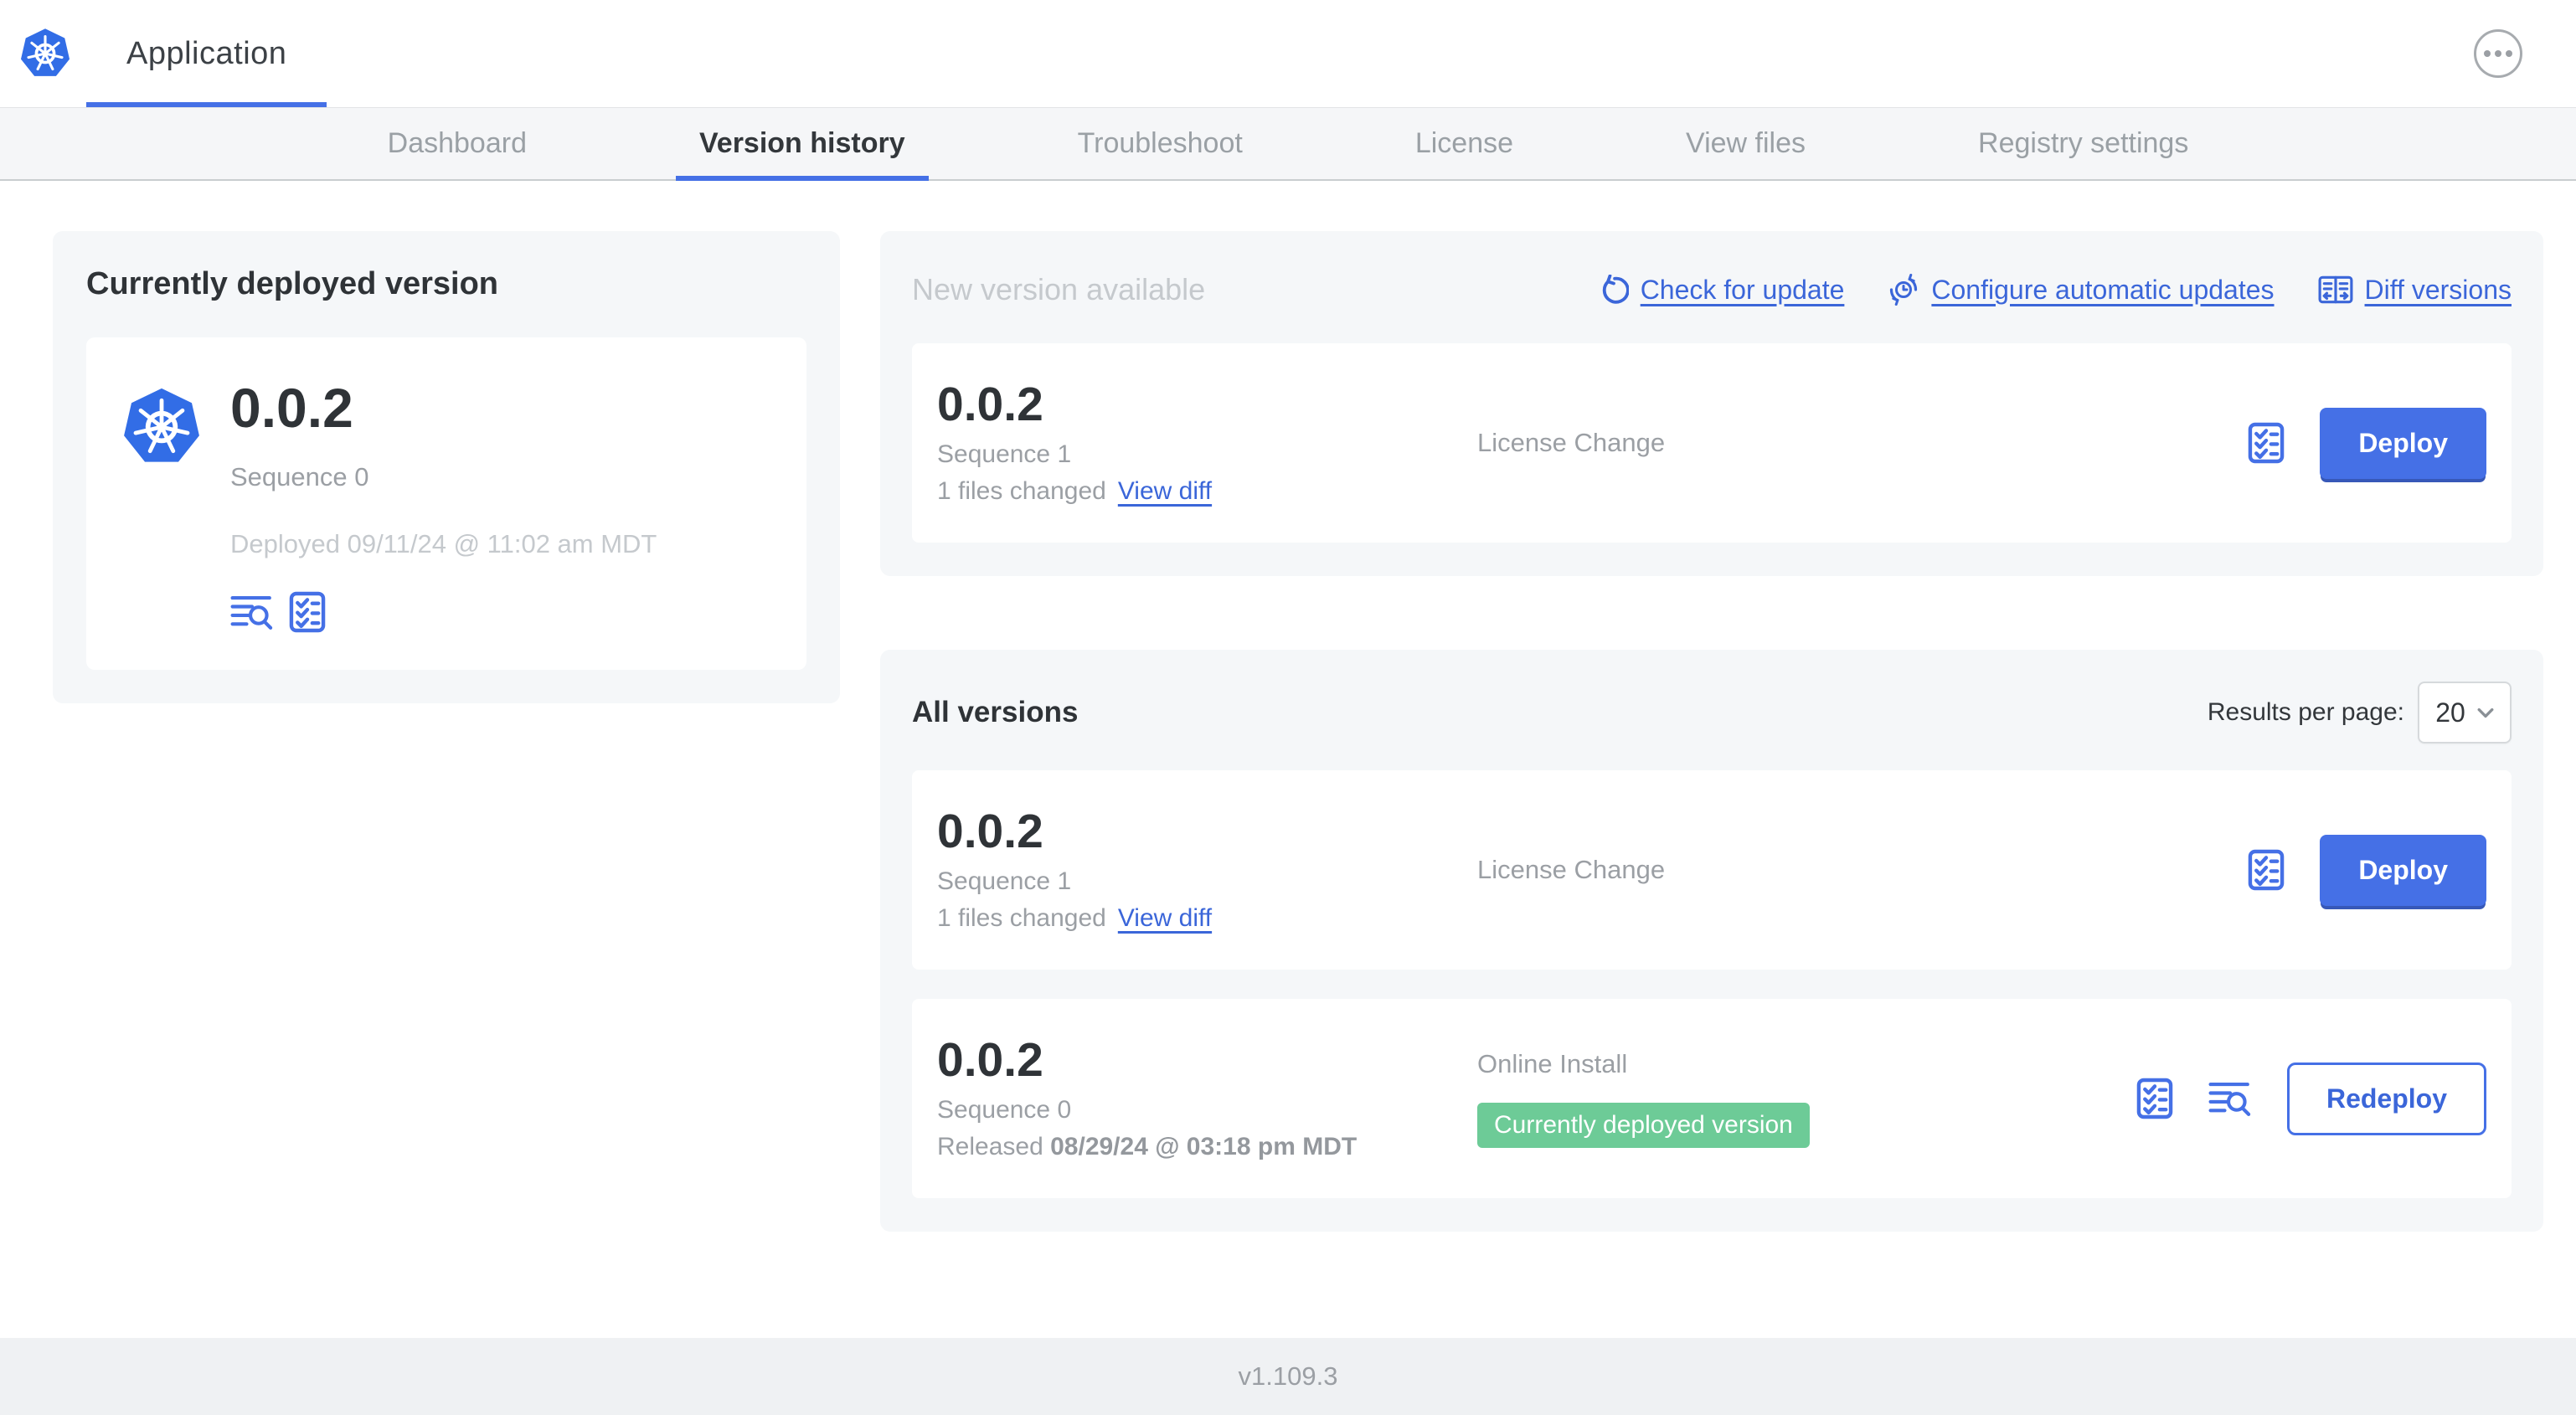 The height and width of the screenshot is (1415, 2576). What do you see at coordinates (1552, 1063) in the screenshot?
I see `version-source-label: Online Install` at bounding box center [1552, 1063].